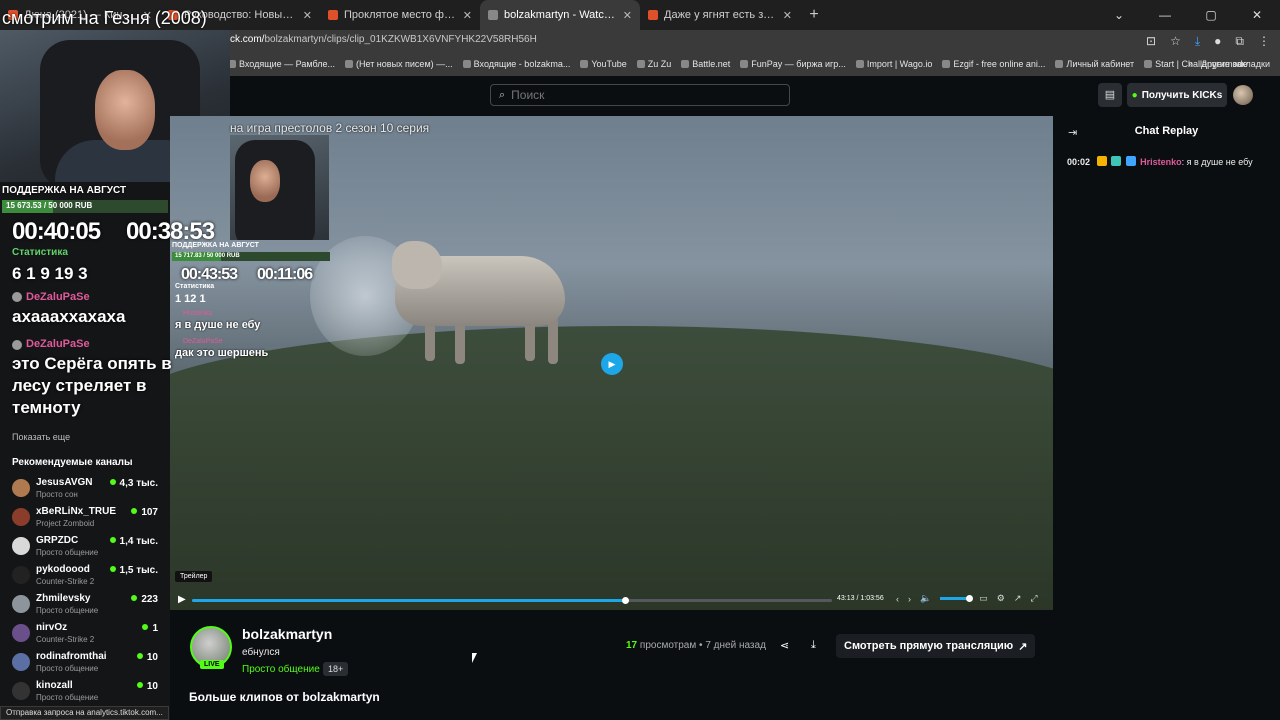  Describe the element at coordinates (909, 599) in the screenshot. I see `next-icon: ›` at that location.